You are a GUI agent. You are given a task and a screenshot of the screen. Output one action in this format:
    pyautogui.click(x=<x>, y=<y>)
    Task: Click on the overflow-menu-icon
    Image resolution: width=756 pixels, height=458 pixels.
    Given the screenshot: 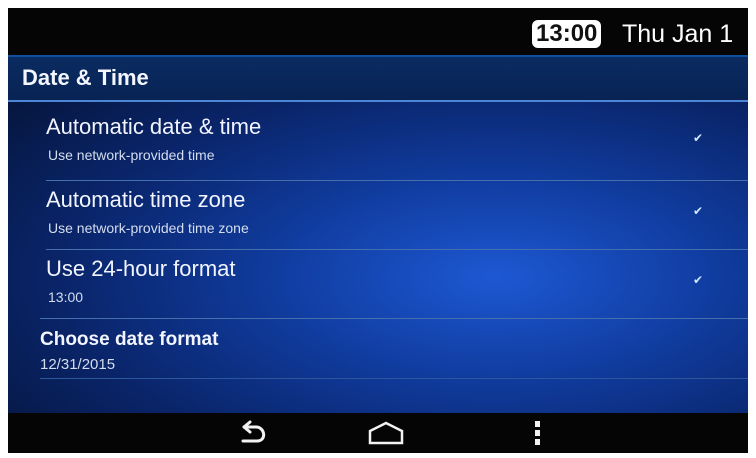 What is the action you would take?
    pyautogui.click(x=537, y=433)
    